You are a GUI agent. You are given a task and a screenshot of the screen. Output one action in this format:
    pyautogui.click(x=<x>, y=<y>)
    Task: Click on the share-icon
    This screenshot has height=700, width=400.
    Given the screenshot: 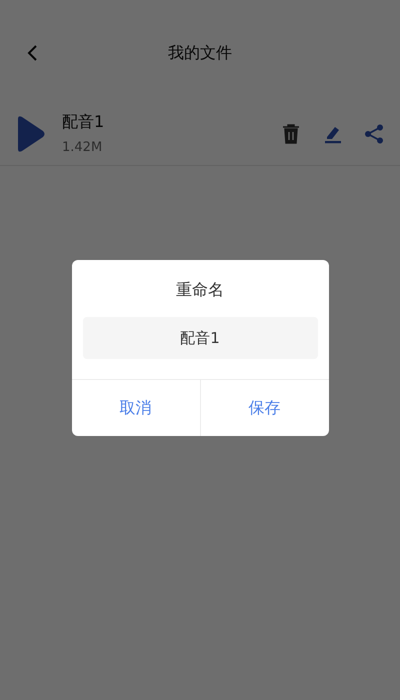 What is the action you would take?
    pyautogui.click(x=374, y=134)
    